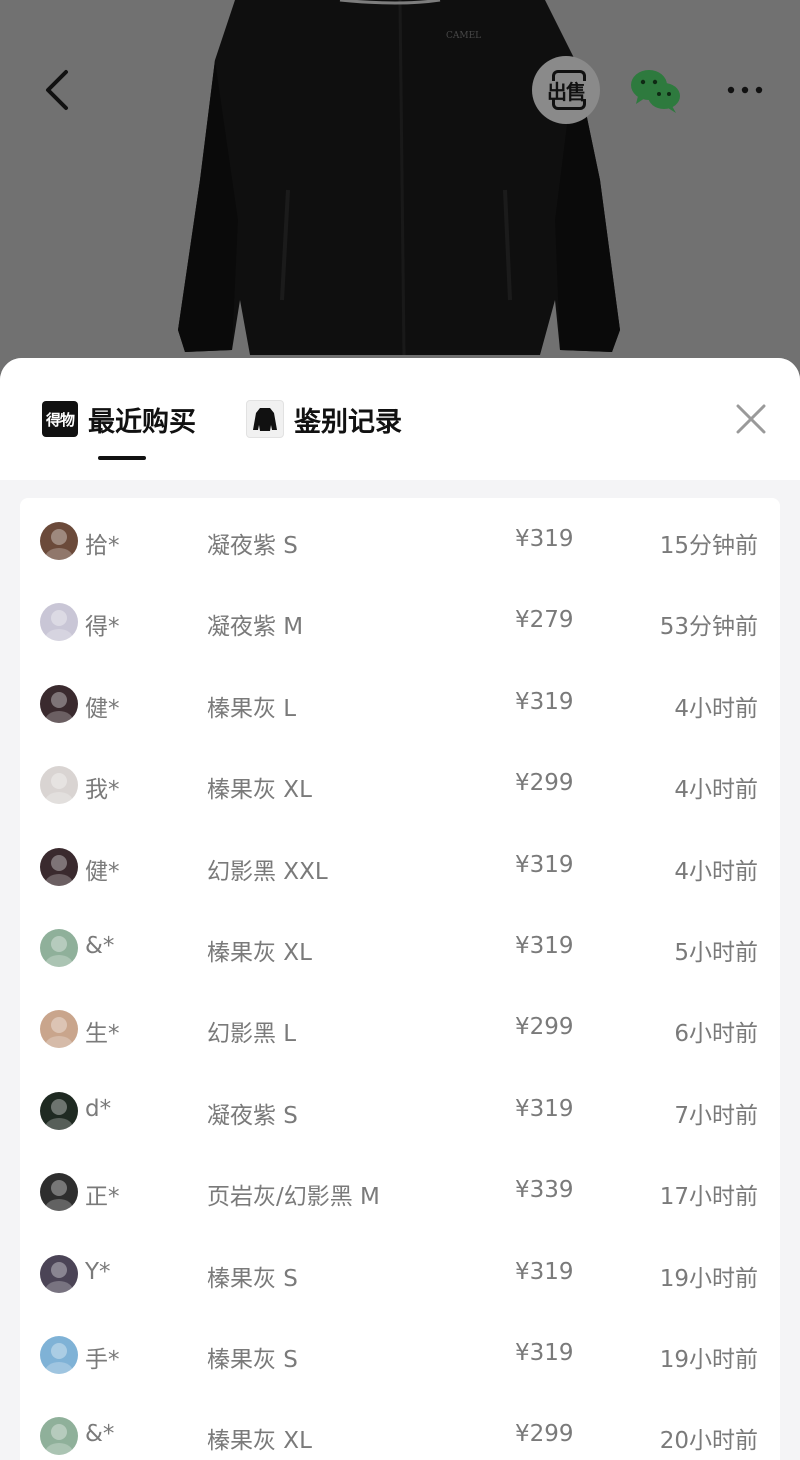  What do you see at coordinates (98, 1271) in the screenshot?
I see `buyer-name: Y*` at bounding box center [98, 1271].